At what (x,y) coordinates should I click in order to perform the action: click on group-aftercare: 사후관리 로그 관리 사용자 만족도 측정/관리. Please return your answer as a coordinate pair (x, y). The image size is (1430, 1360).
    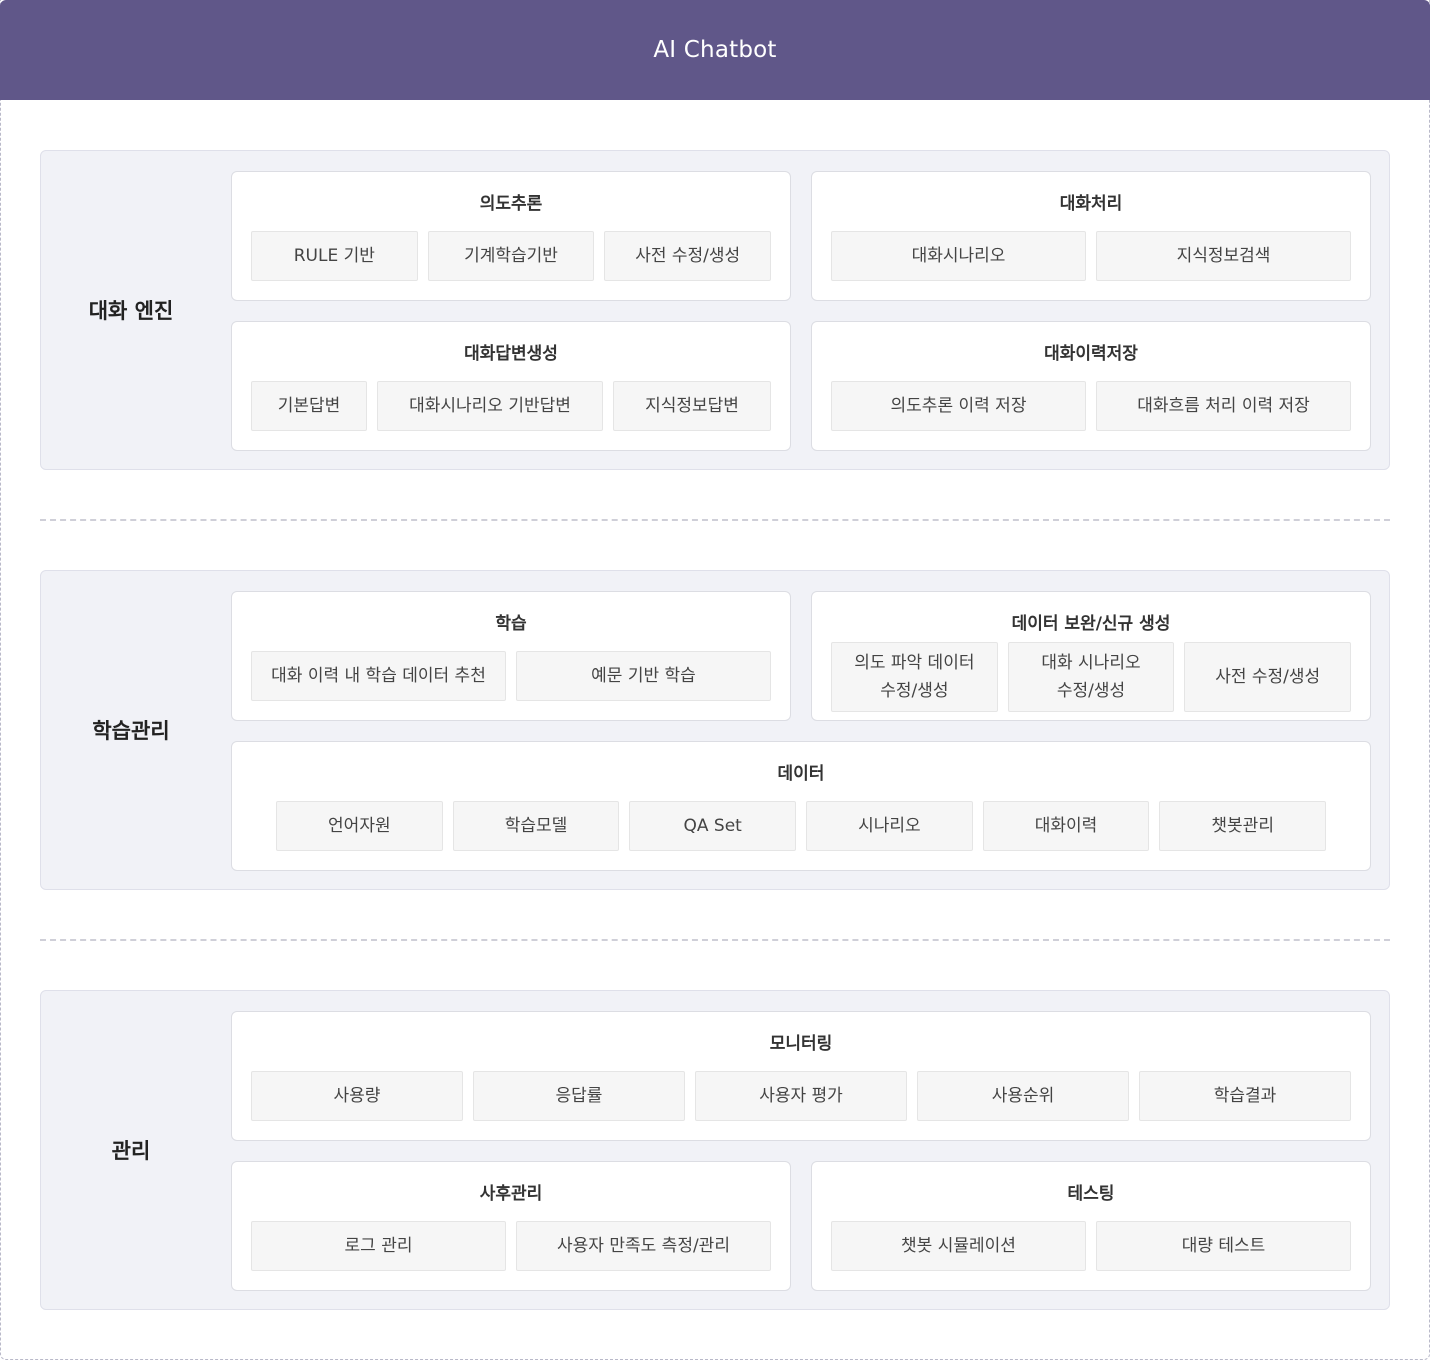
    Looking at the image, I should click on (511, 1226).